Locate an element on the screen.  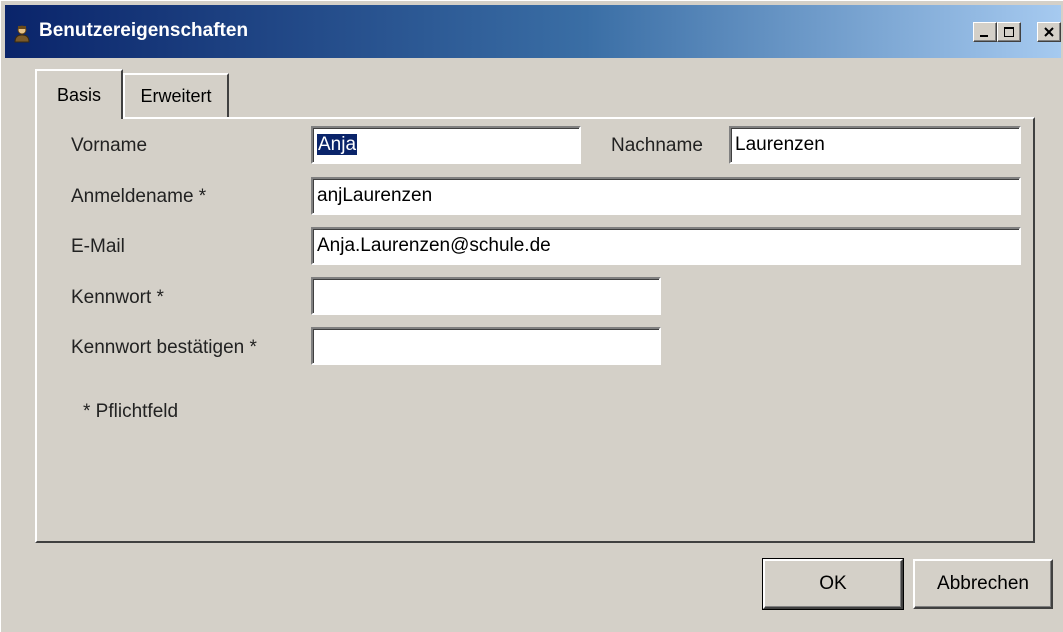
email-label: E-Mail is located at coordinates (98, 246).